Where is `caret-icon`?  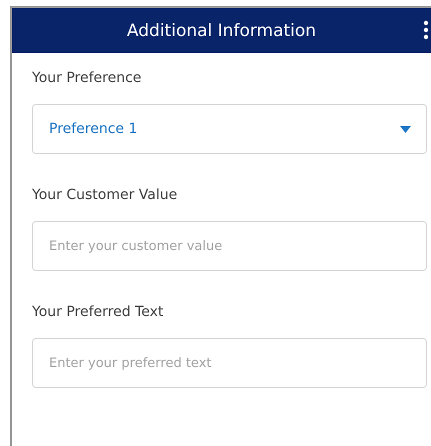
caret-icon is located at coordinates (405, 129).